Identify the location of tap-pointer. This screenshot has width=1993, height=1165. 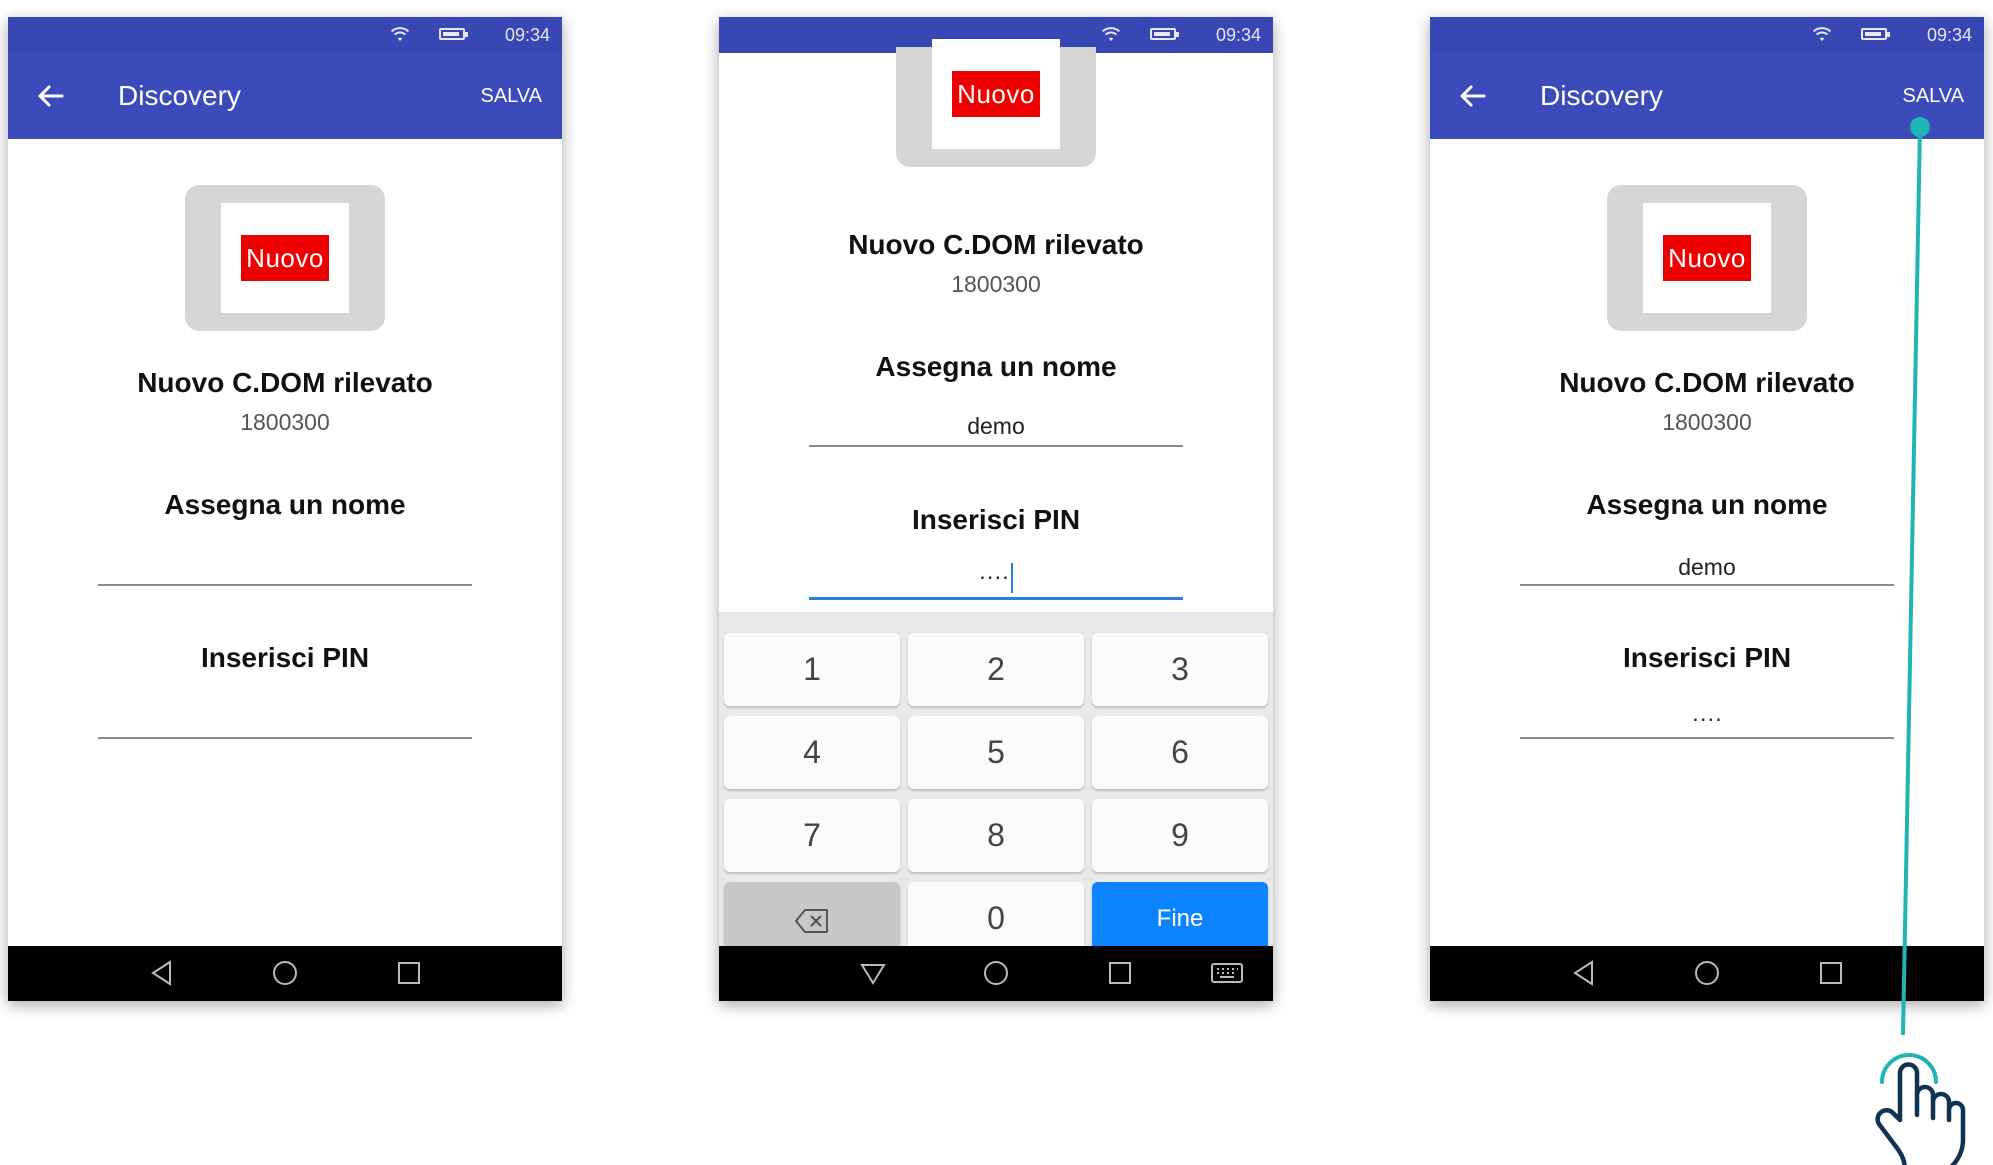
(1920, 641).